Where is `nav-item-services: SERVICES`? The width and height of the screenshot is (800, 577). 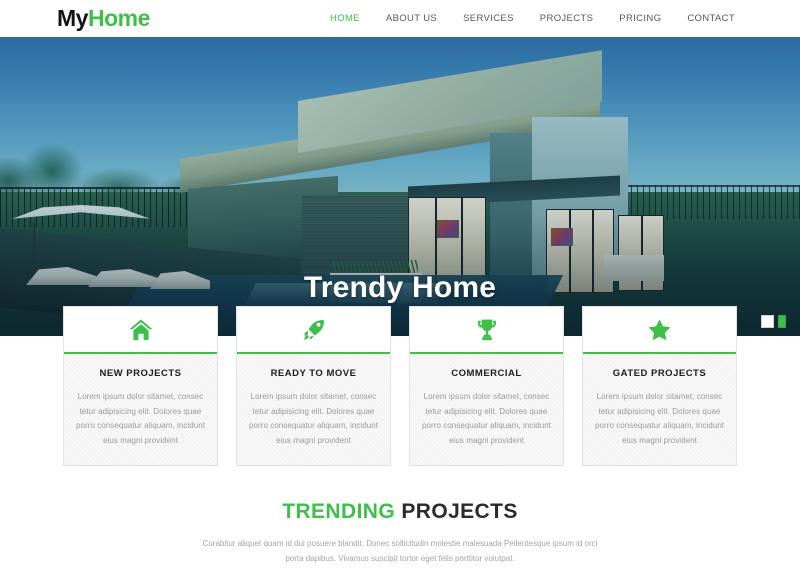
nav-item-services: SERVICES is located at coordinates (488, 18).